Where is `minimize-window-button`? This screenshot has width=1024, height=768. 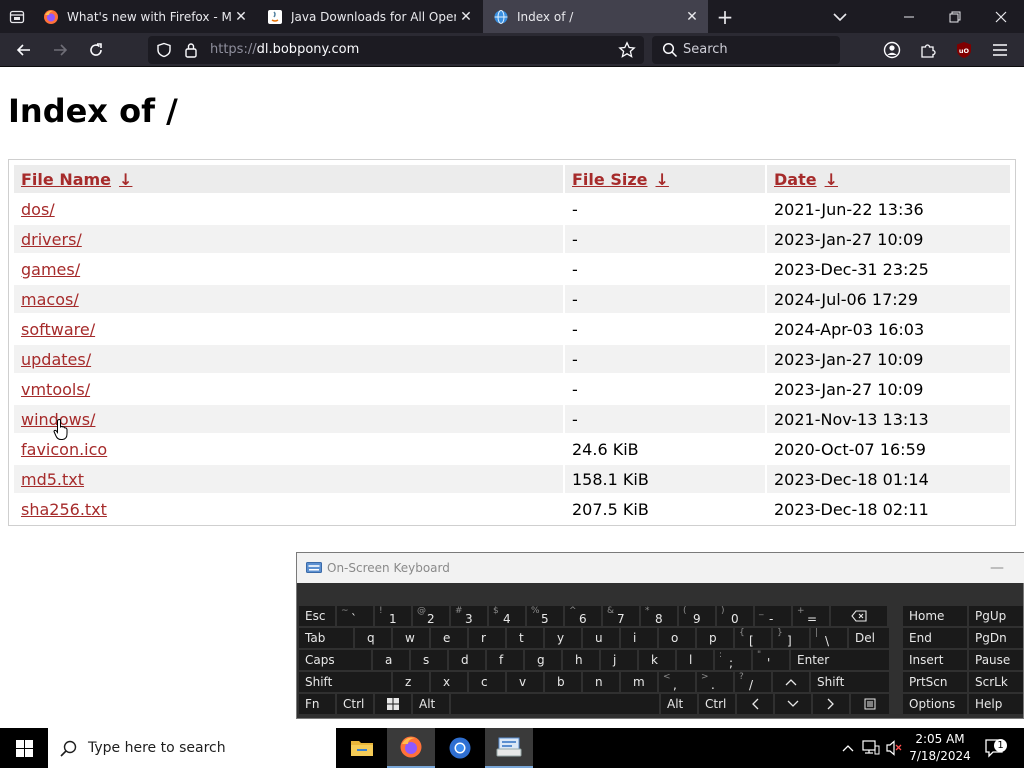 minimize-window-button is located at coordinates (909, 16).